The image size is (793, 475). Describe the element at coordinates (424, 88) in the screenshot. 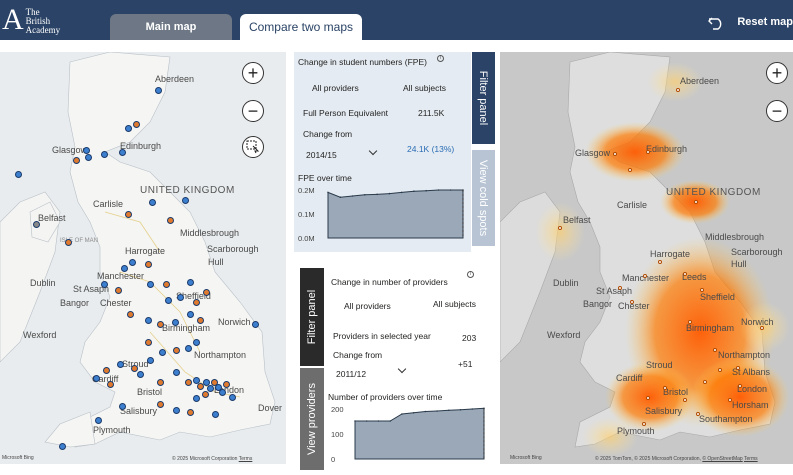

I see `students-subjects-filter: All subjects` at that location.